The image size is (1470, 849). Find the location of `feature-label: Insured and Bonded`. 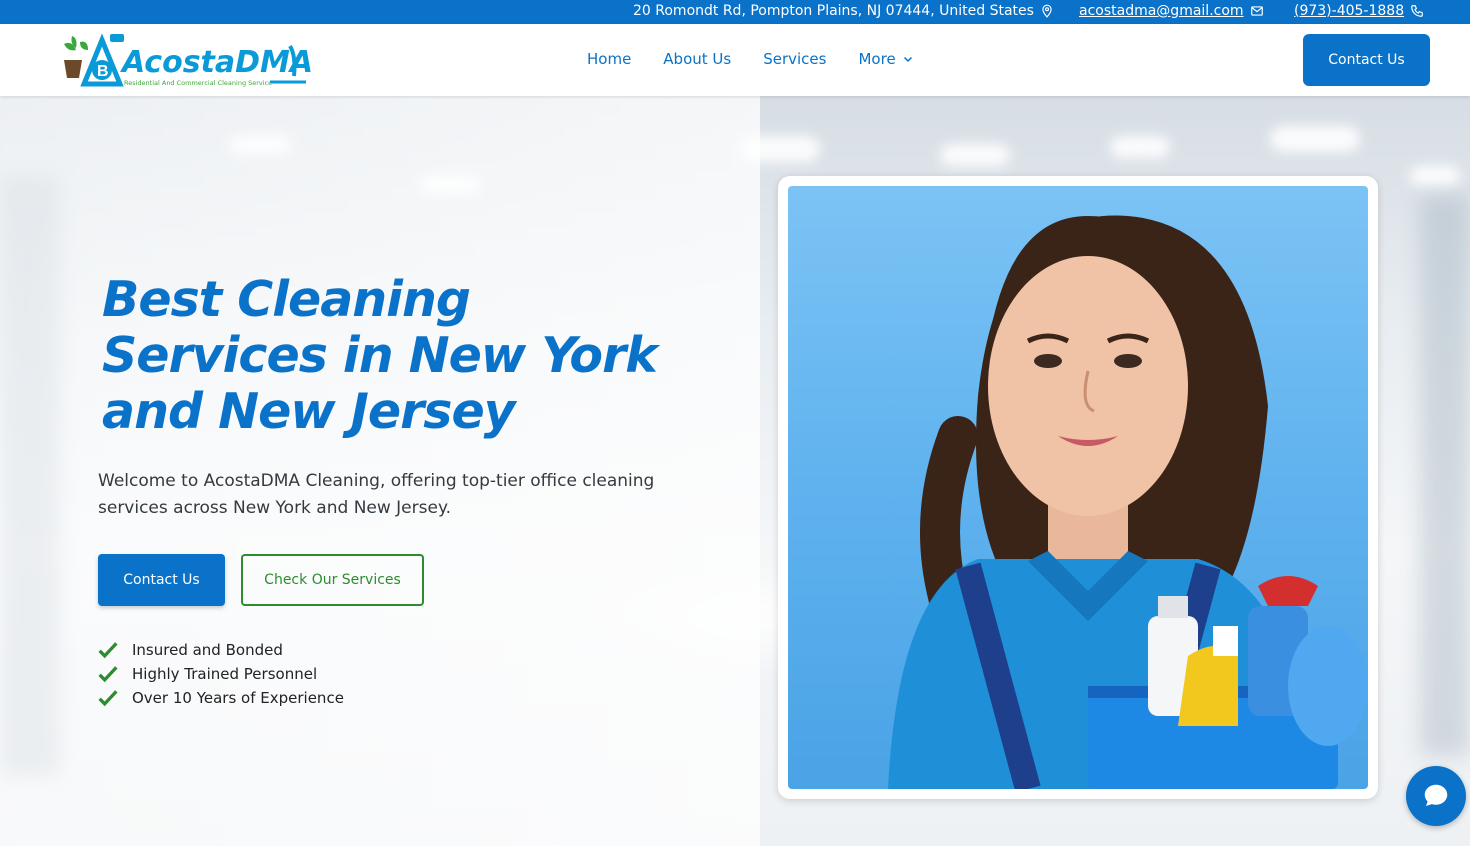

feature-label: Insured and Bonded is located at coordinates (207, 650).